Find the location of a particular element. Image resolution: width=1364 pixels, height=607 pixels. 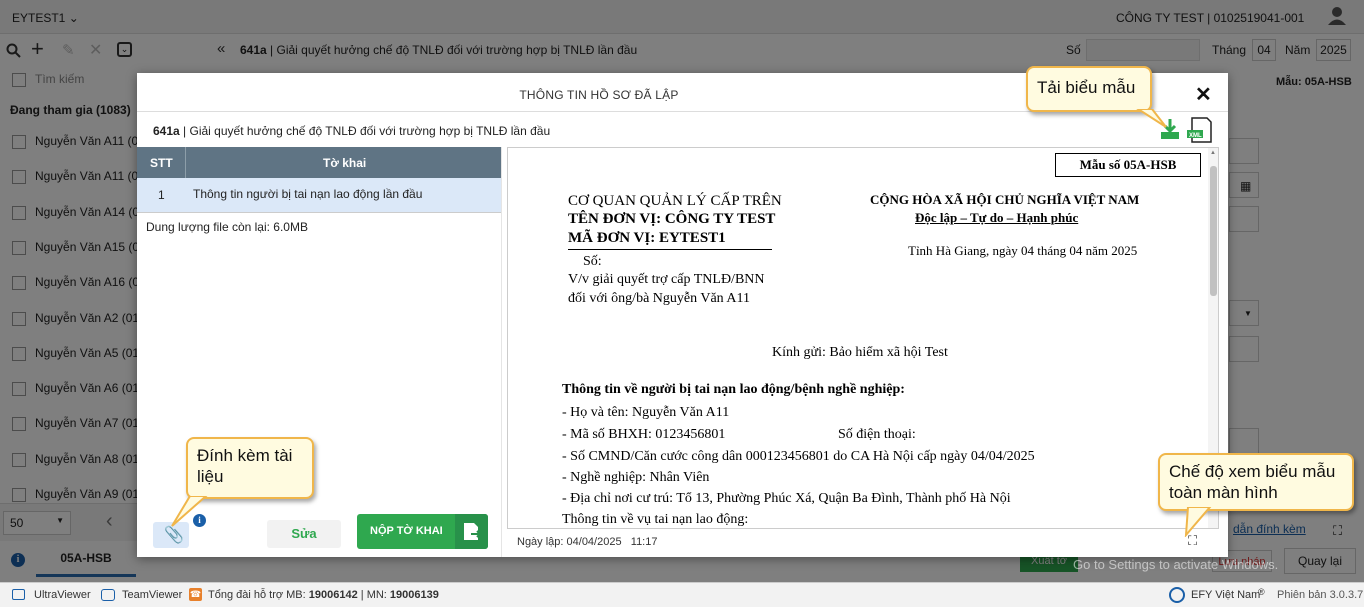

form-number-box: Mẫu số 05A-HSB is located at coordinates (1128, 165).